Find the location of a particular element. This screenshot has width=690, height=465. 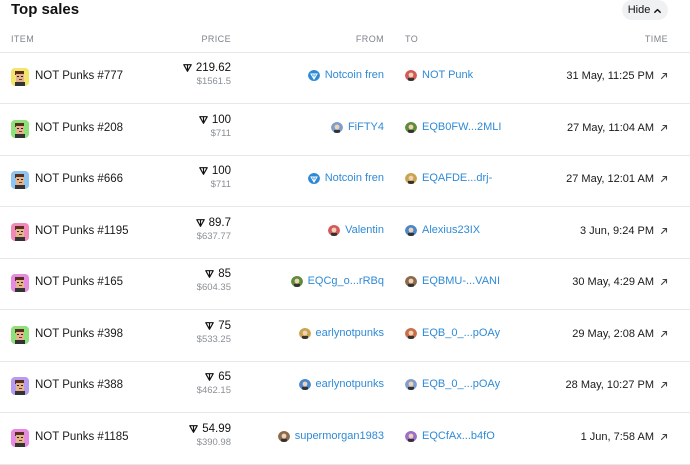

to-cell: EQBMU-...VANI is located at coordinates (452, 281).